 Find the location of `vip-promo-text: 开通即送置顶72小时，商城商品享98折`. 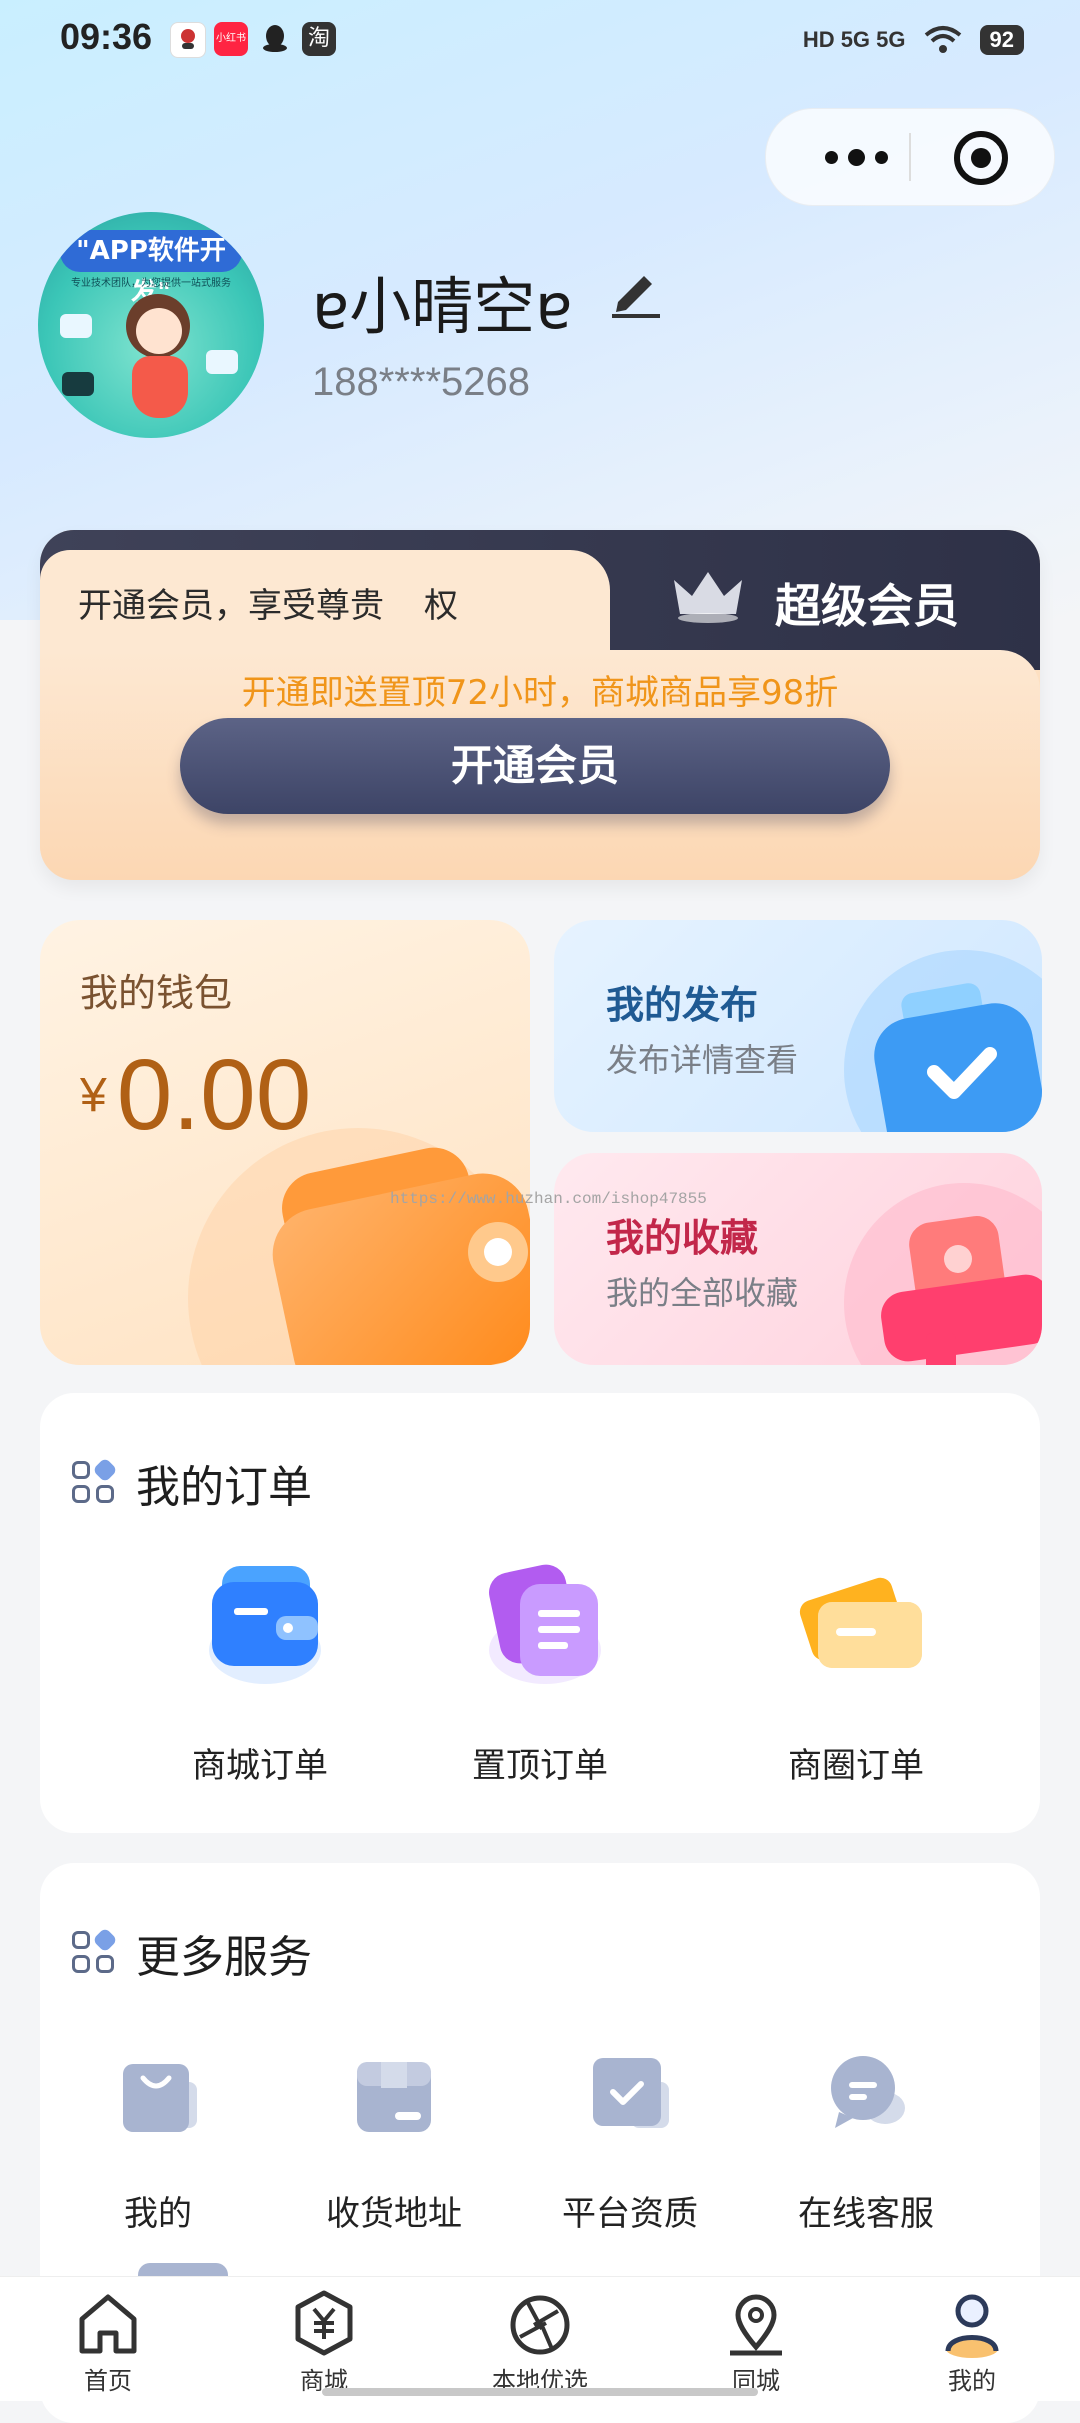

vip-promo-text: 开通即送置顶72小时，商城商品享98折 is located at coordinates (540, 693).